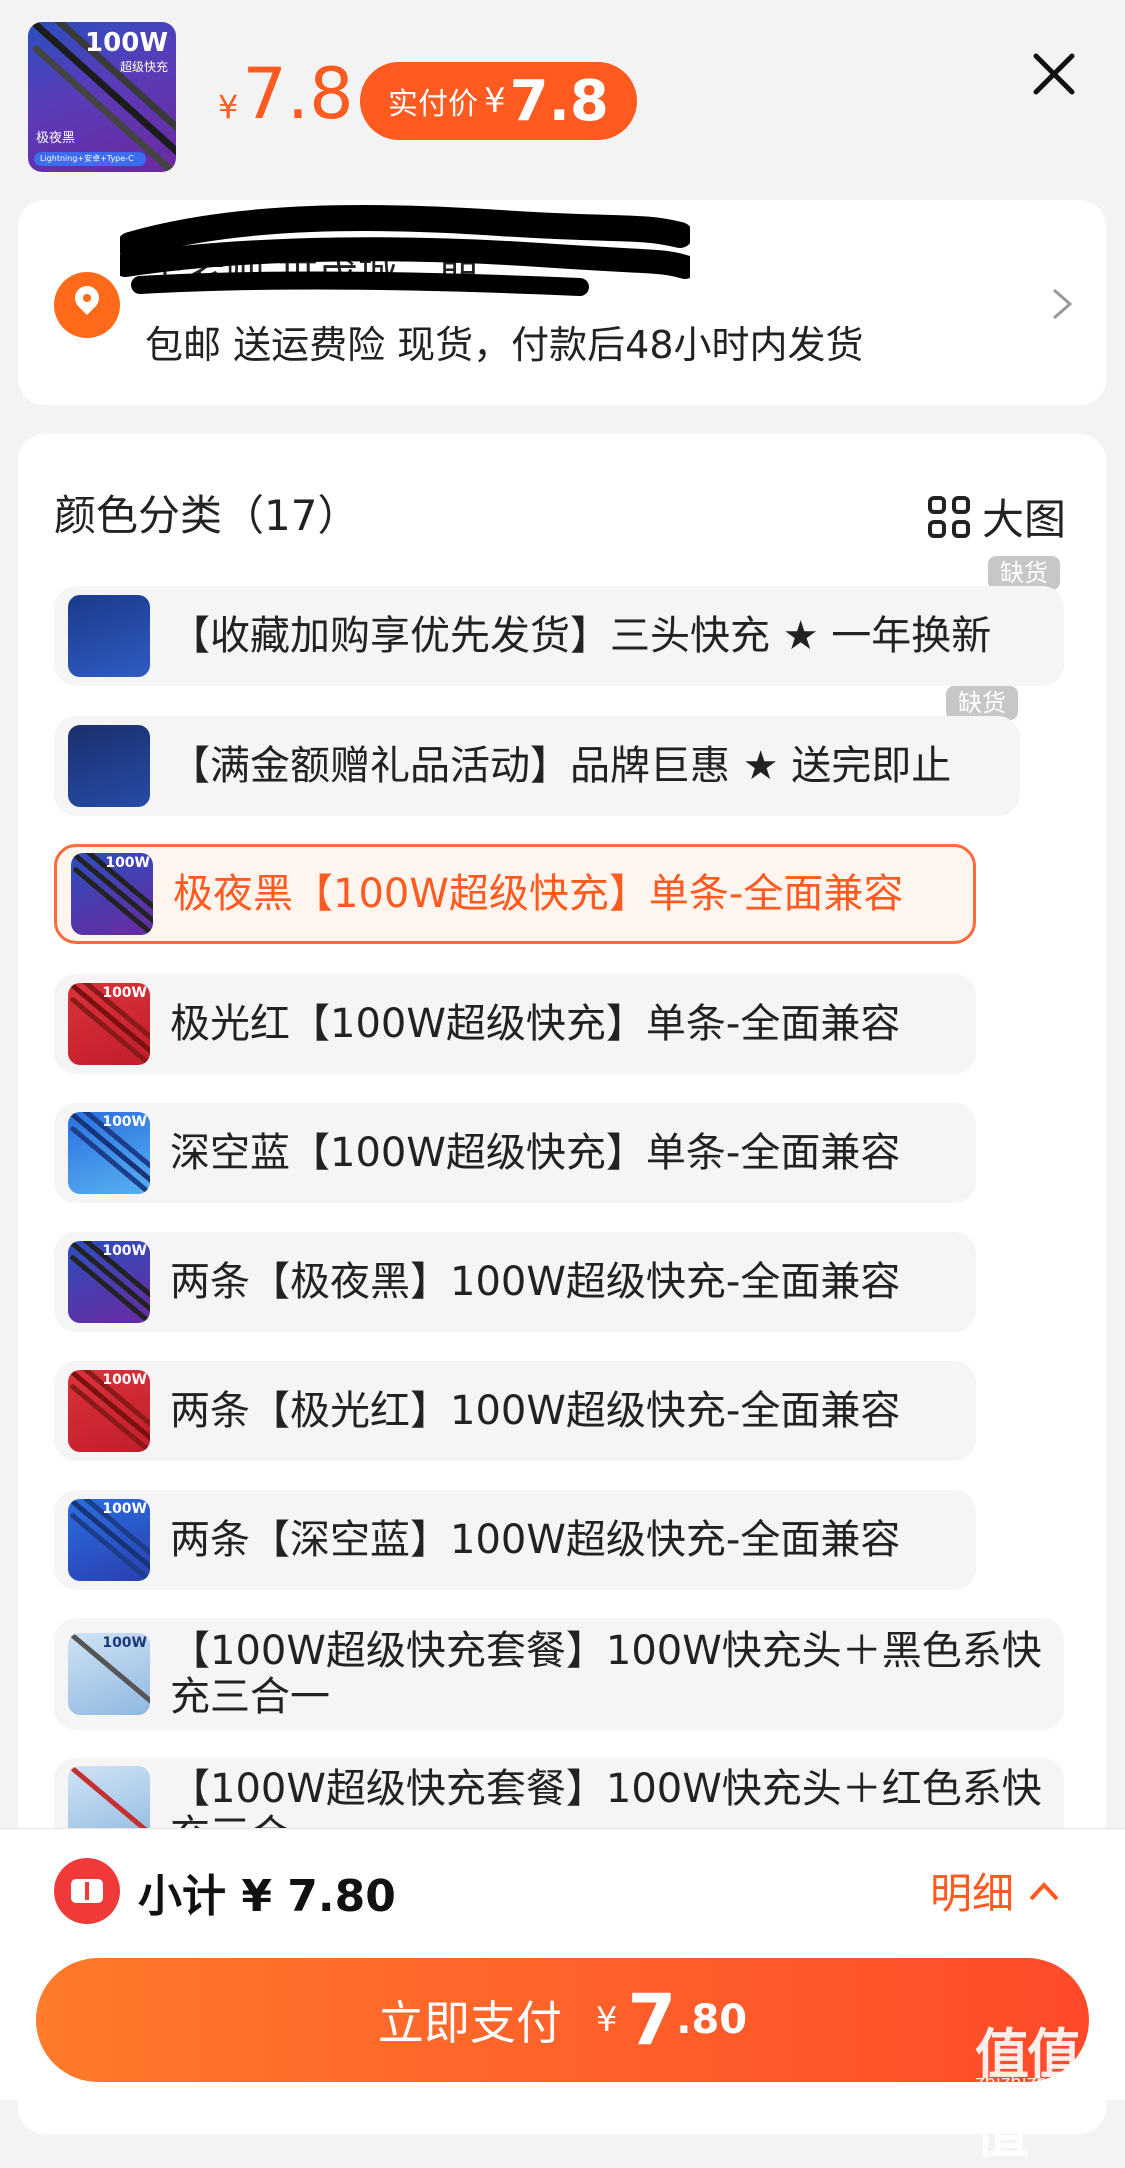 The width and height of the screenshot is (1125, 2168). Describe the element at coordinates (538, 894) in the screenshot. I see `option-label: 极夜黑【100W超级快充】单条-全面兼容` at that location.